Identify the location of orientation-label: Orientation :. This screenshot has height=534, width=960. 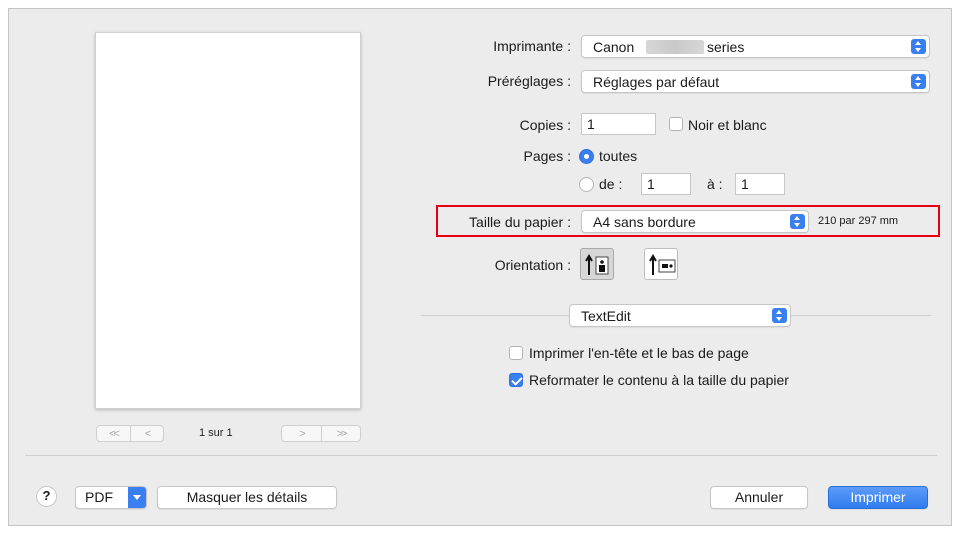
(532, 265).